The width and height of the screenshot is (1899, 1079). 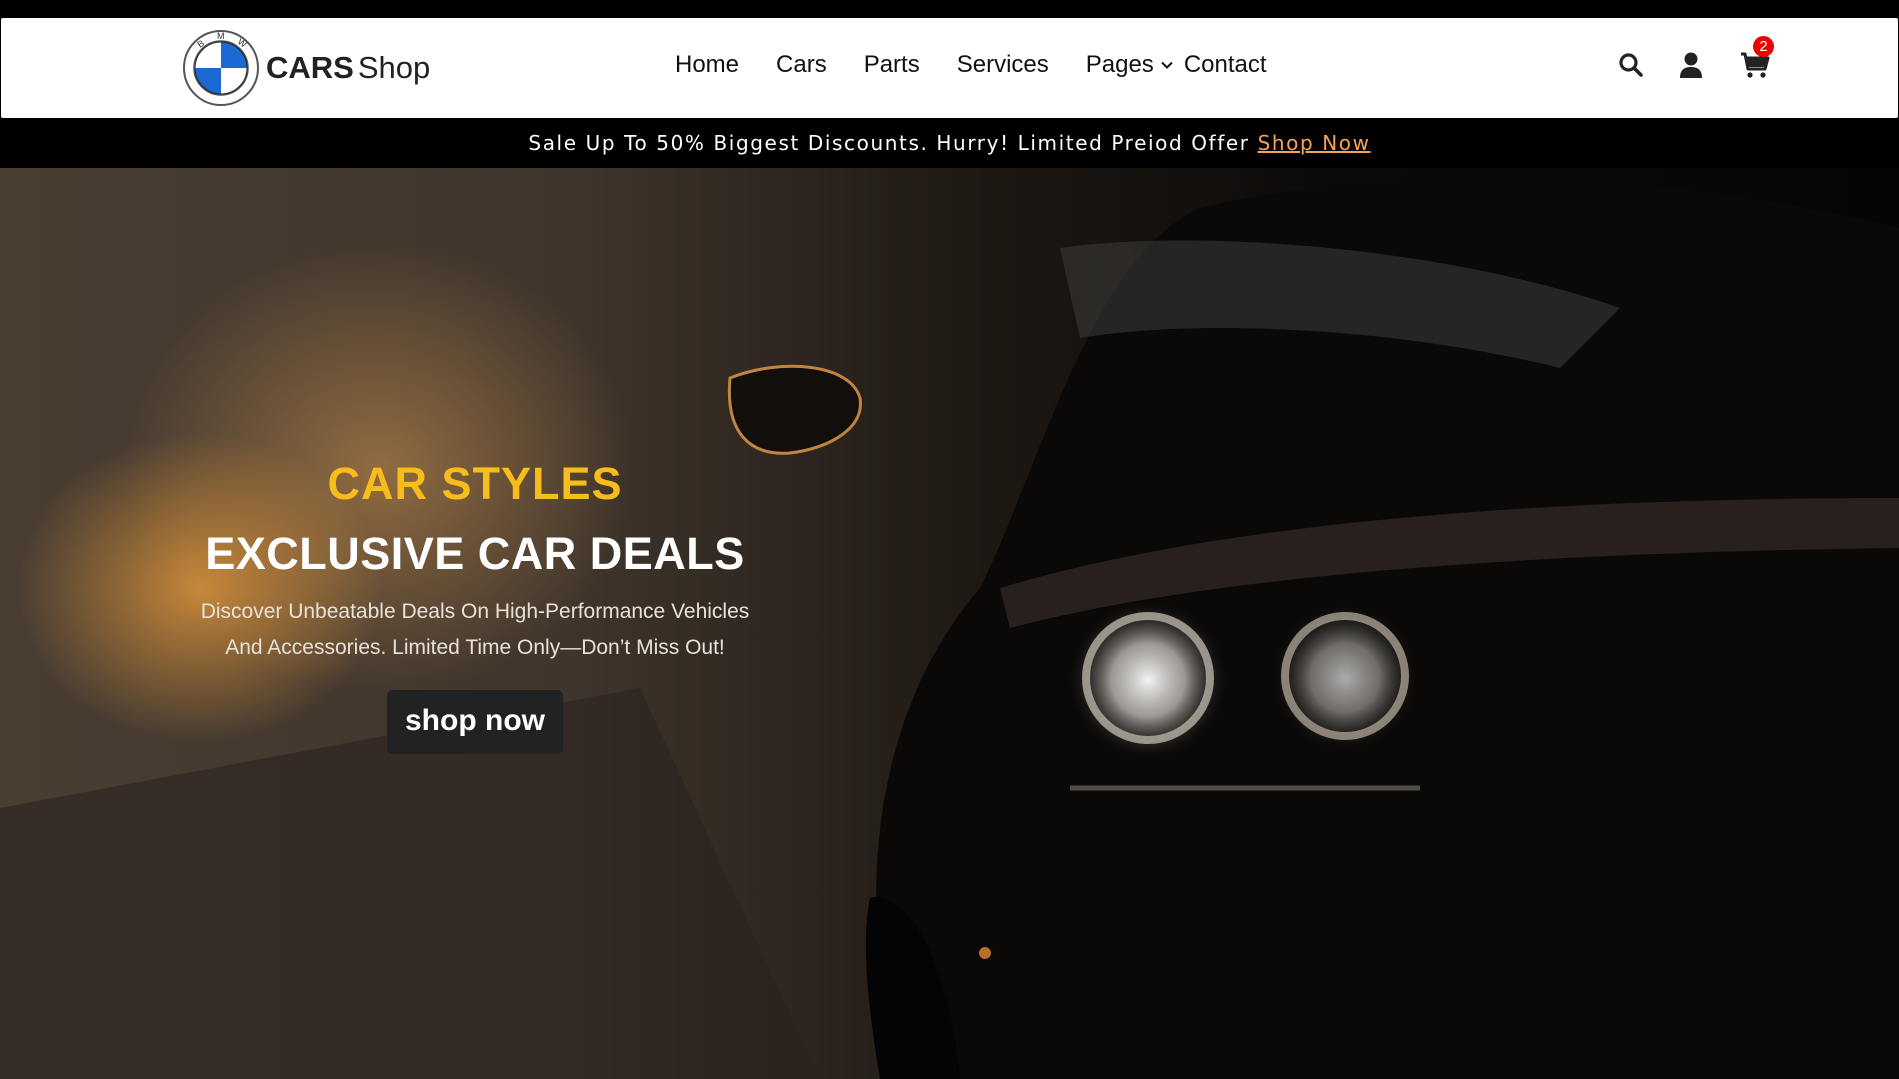 What do you see at coordinates (707, 65) in the screenshot?
I see `nav-home: Home` at bounding box center [707, 65].